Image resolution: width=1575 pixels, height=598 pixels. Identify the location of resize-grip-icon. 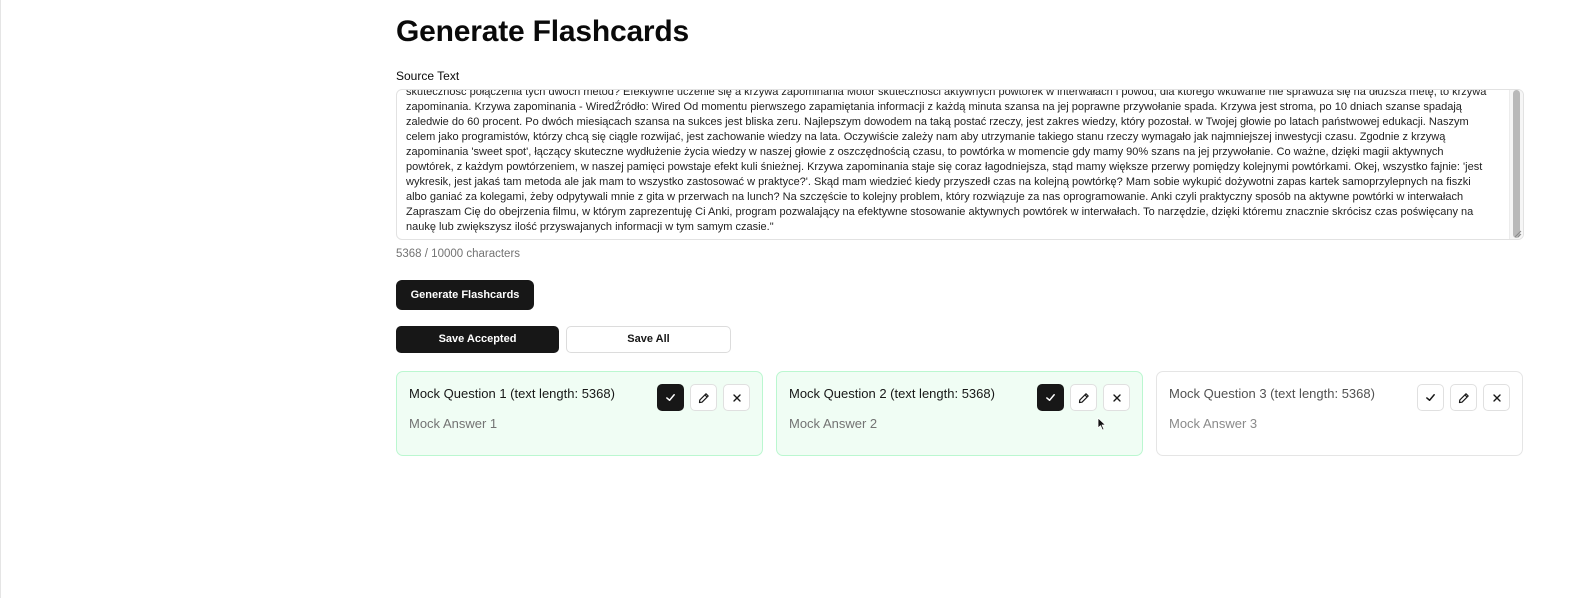
(1518, 234).